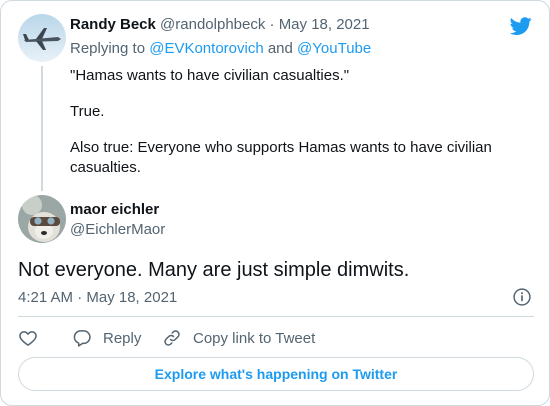 The height and width of the screenshot is (406, 550). I want to click on link-icon, so click(172, 338).